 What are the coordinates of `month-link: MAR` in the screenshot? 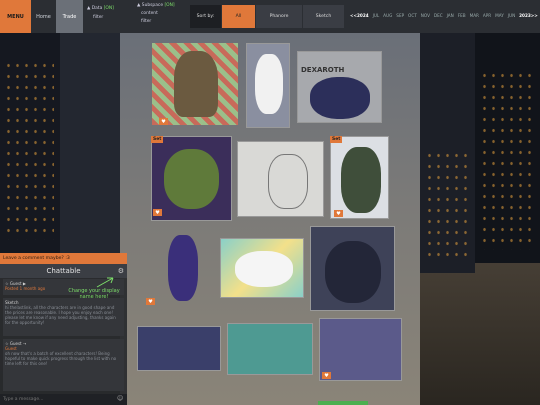 It's located at (474, 15).